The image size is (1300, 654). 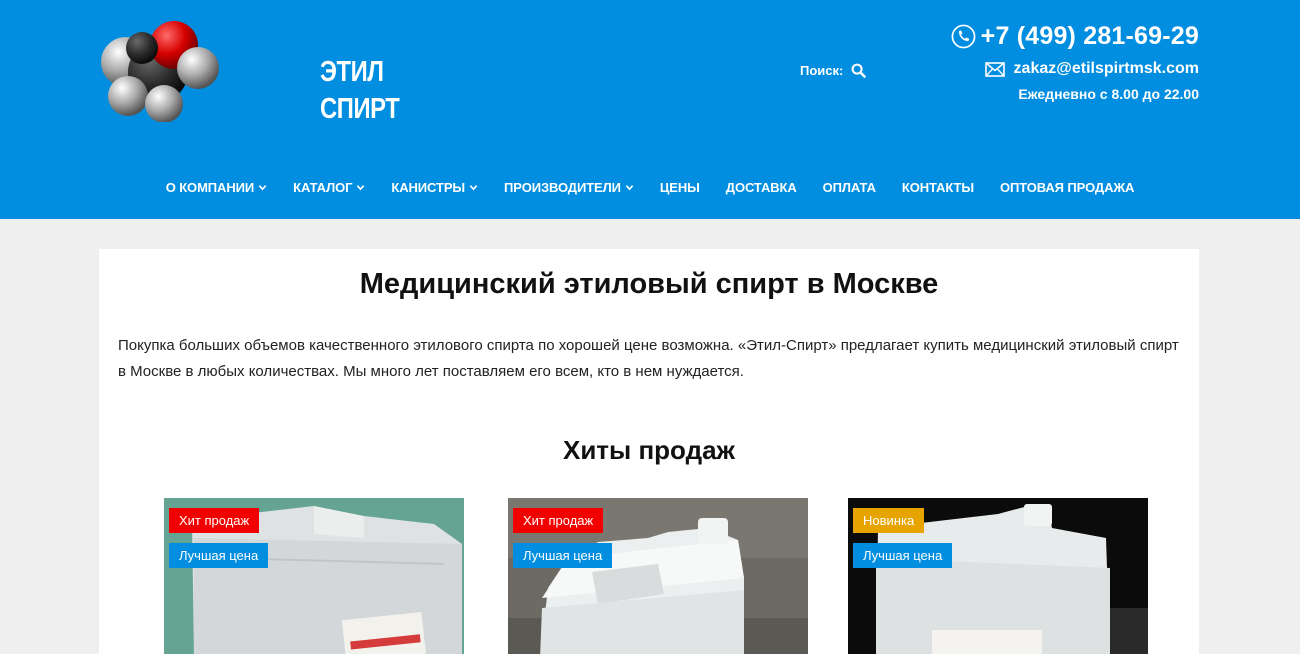 I want to click on phone-number: +7 (499) 281-69-29, so click(x=1089, y=36).